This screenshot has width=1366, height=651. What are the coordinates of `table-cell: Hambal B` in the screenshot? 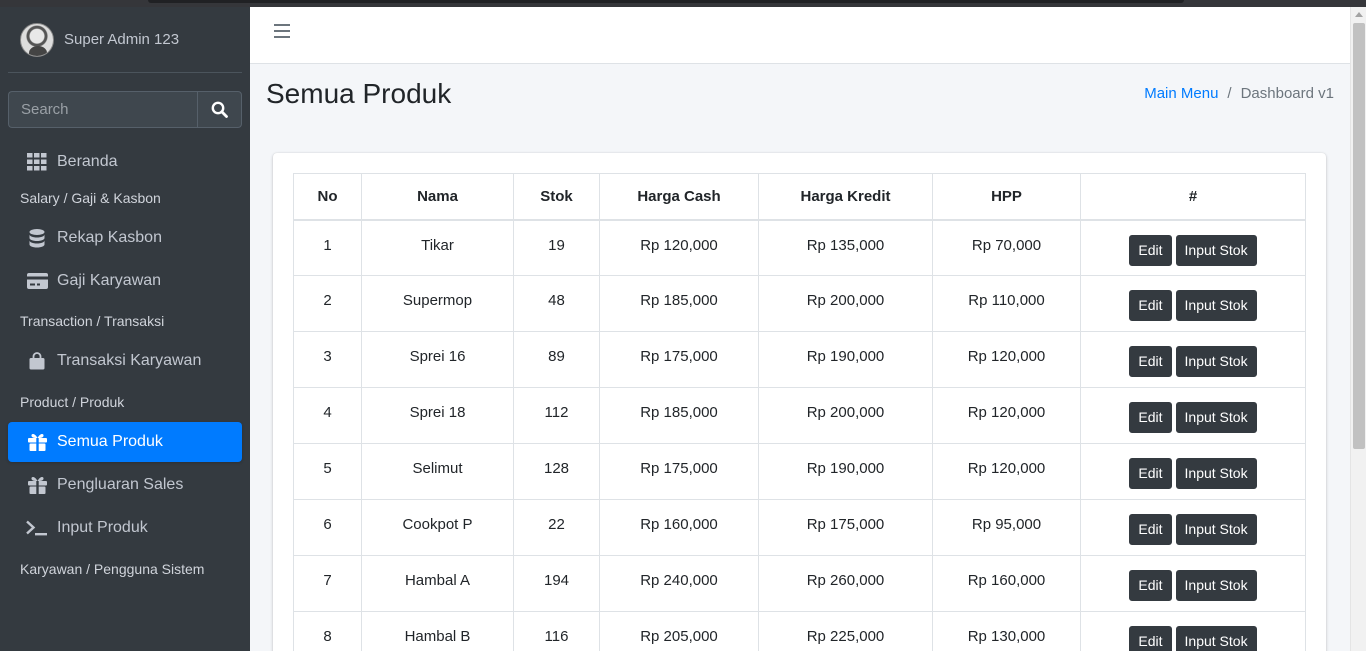 It's located at (437, 631).